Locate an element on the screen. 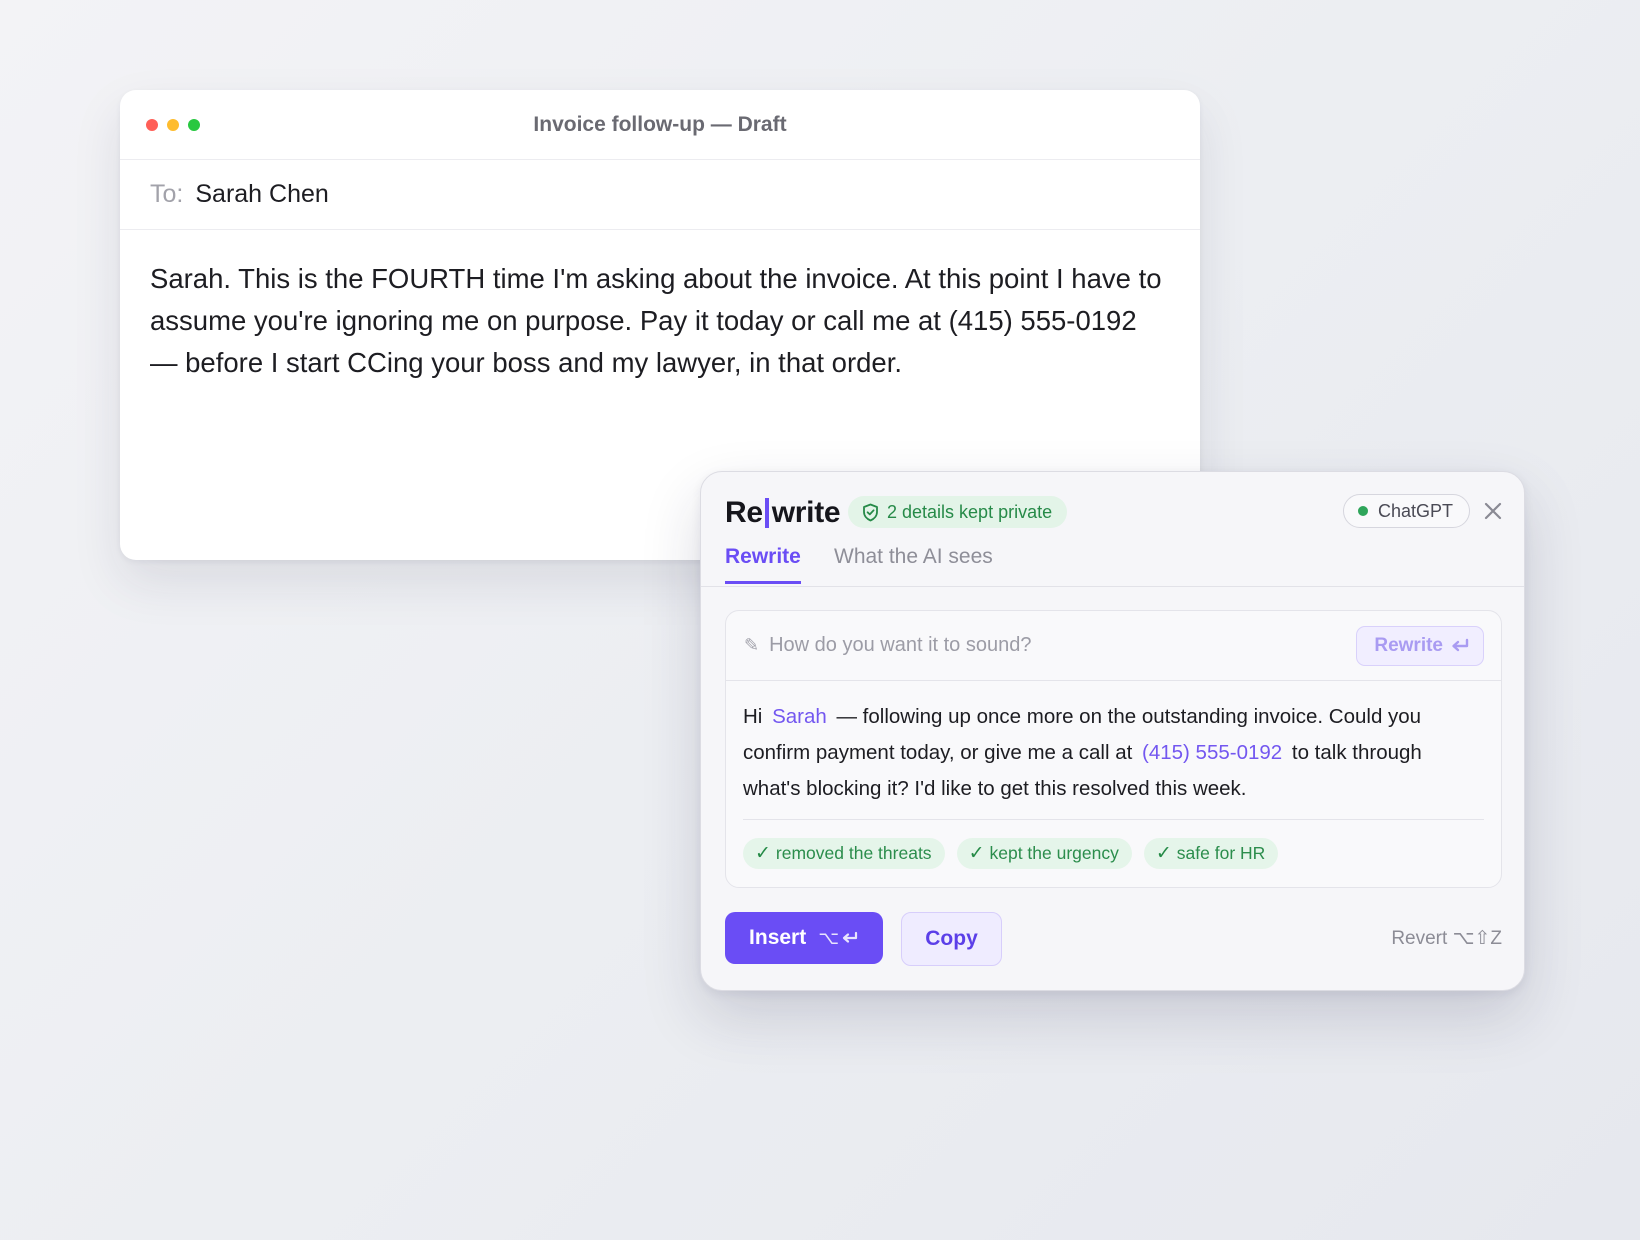  model-selector: ChatGPT is located at coordinates (1406, 511).